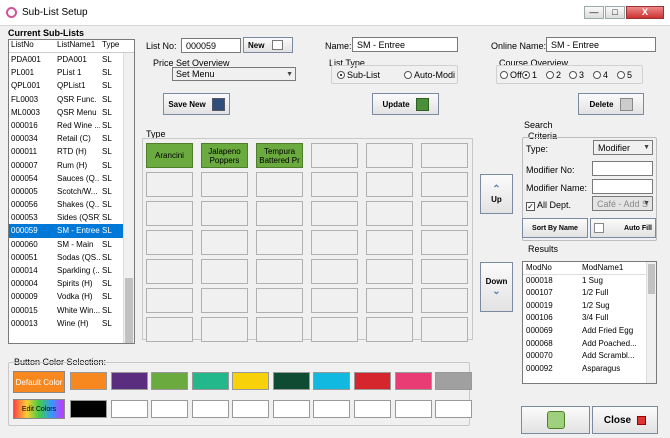  Describe the element at coordinates (589, 293) in the screenshot. I see `result-row: 000107 1/2 Full` at that location.